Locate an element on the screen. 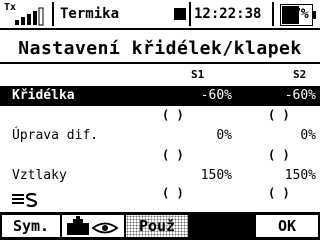 This screenshot has height=243, width=320. battery-indicator: 57% is located at coordinates (298, 15).